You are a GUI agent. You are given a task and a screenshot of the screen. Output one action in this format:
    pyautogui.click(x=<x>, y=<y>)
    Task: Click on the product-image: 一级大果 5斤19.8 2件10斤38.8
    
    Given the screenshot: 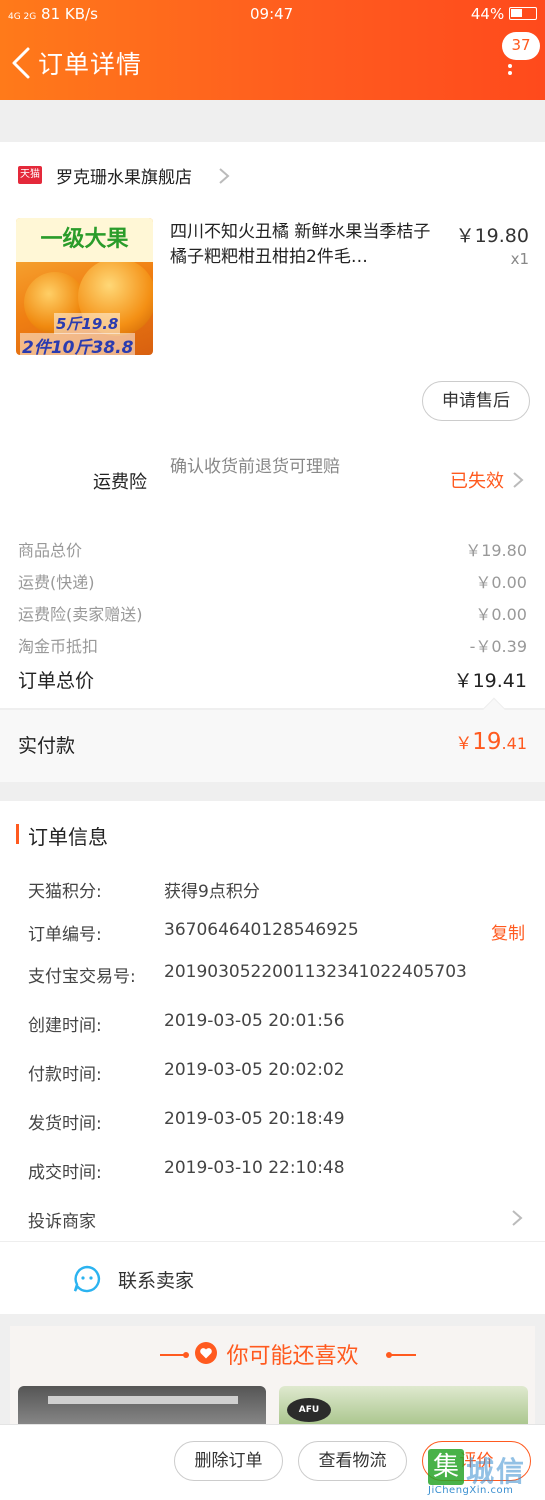 What is the action you would take?
    pyautogui.click(x=84, y=286)
    